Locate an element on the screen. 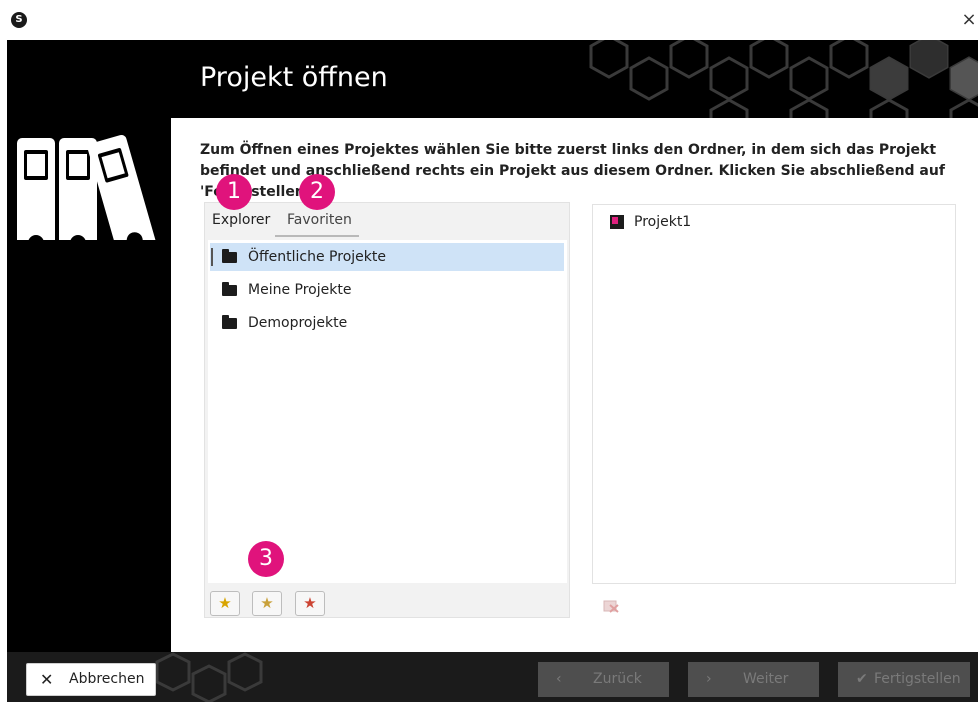  star-add-icon: ★ is located at coordinates (225, 603).